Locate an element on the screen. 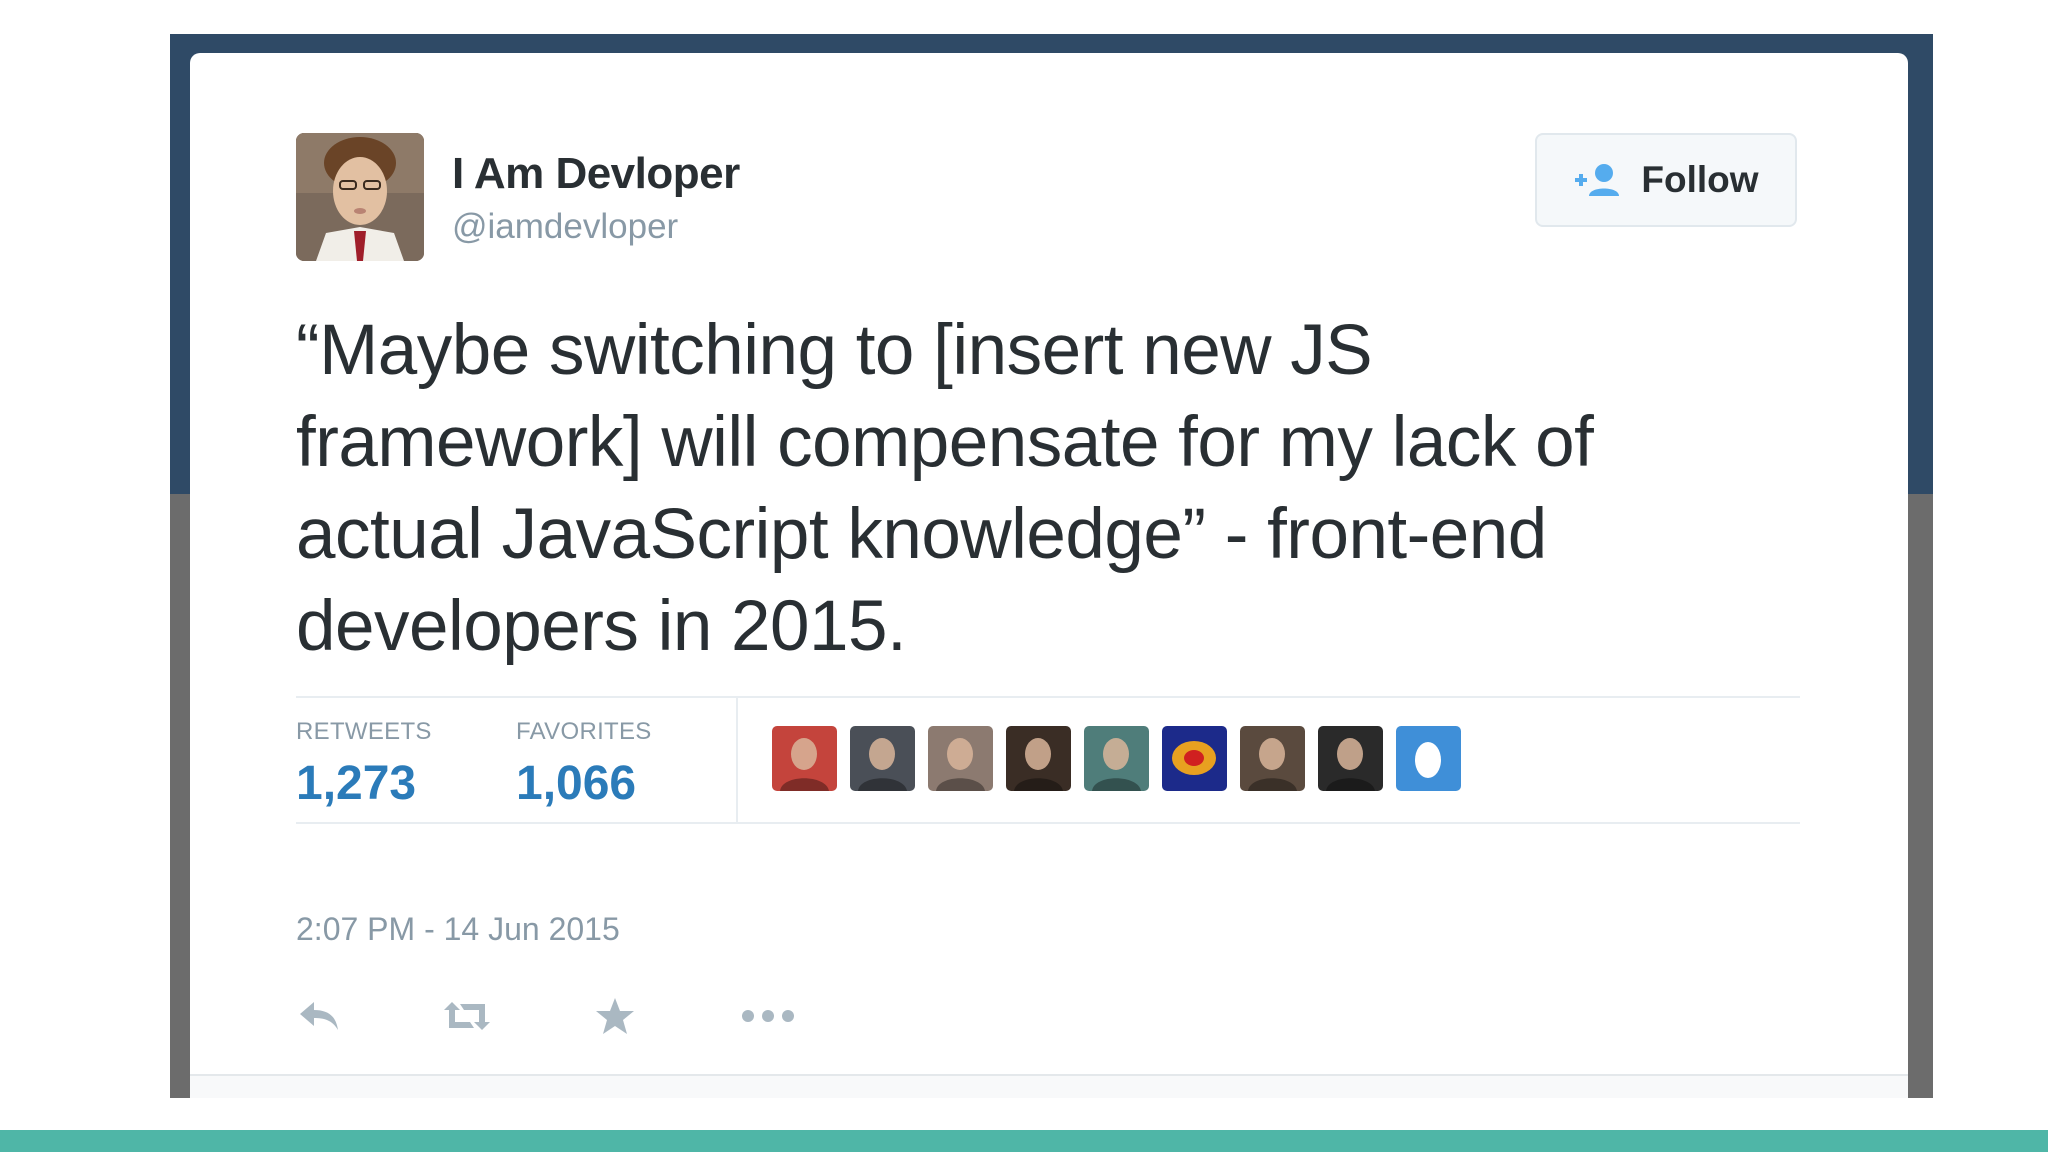 This screenshot has height=1152, width=2048. retweet-button is located at coordinates (467, 1018).